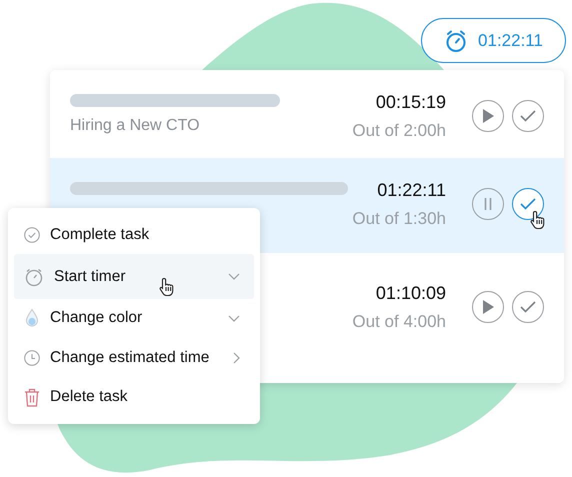 The height and width of the screenshot is (477, 572). I want to click on pause-icon, so click(488, 204).